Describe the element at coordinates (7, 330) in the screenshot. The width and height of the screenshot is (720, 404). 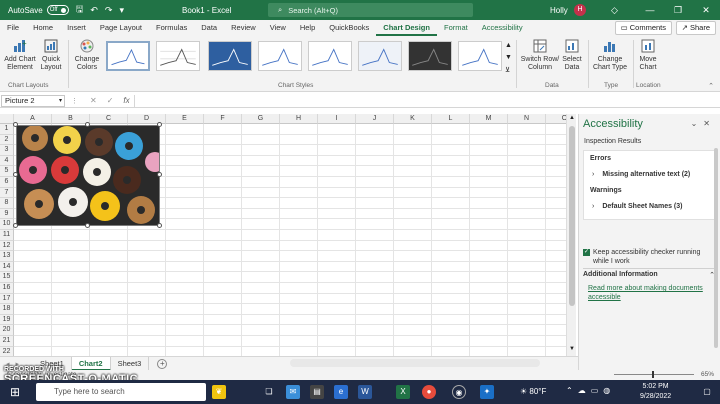
I see `row-header: 20` at that location.